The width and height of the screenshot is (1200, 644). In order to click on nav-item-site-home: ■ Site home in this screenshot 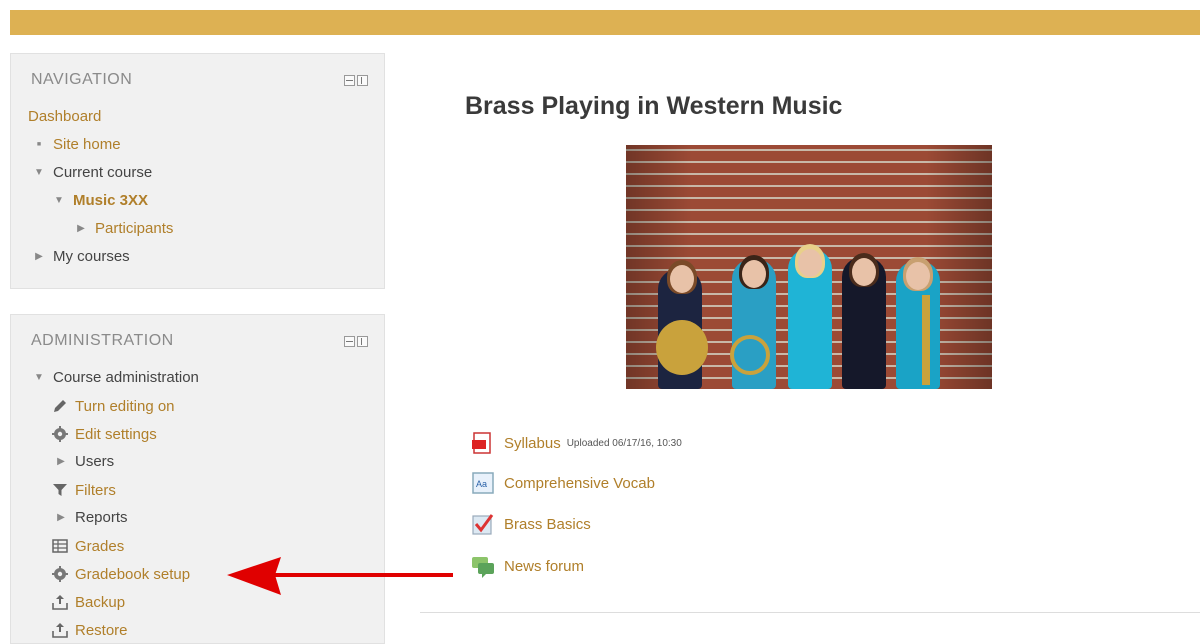, I will do `click(76, 144)`.